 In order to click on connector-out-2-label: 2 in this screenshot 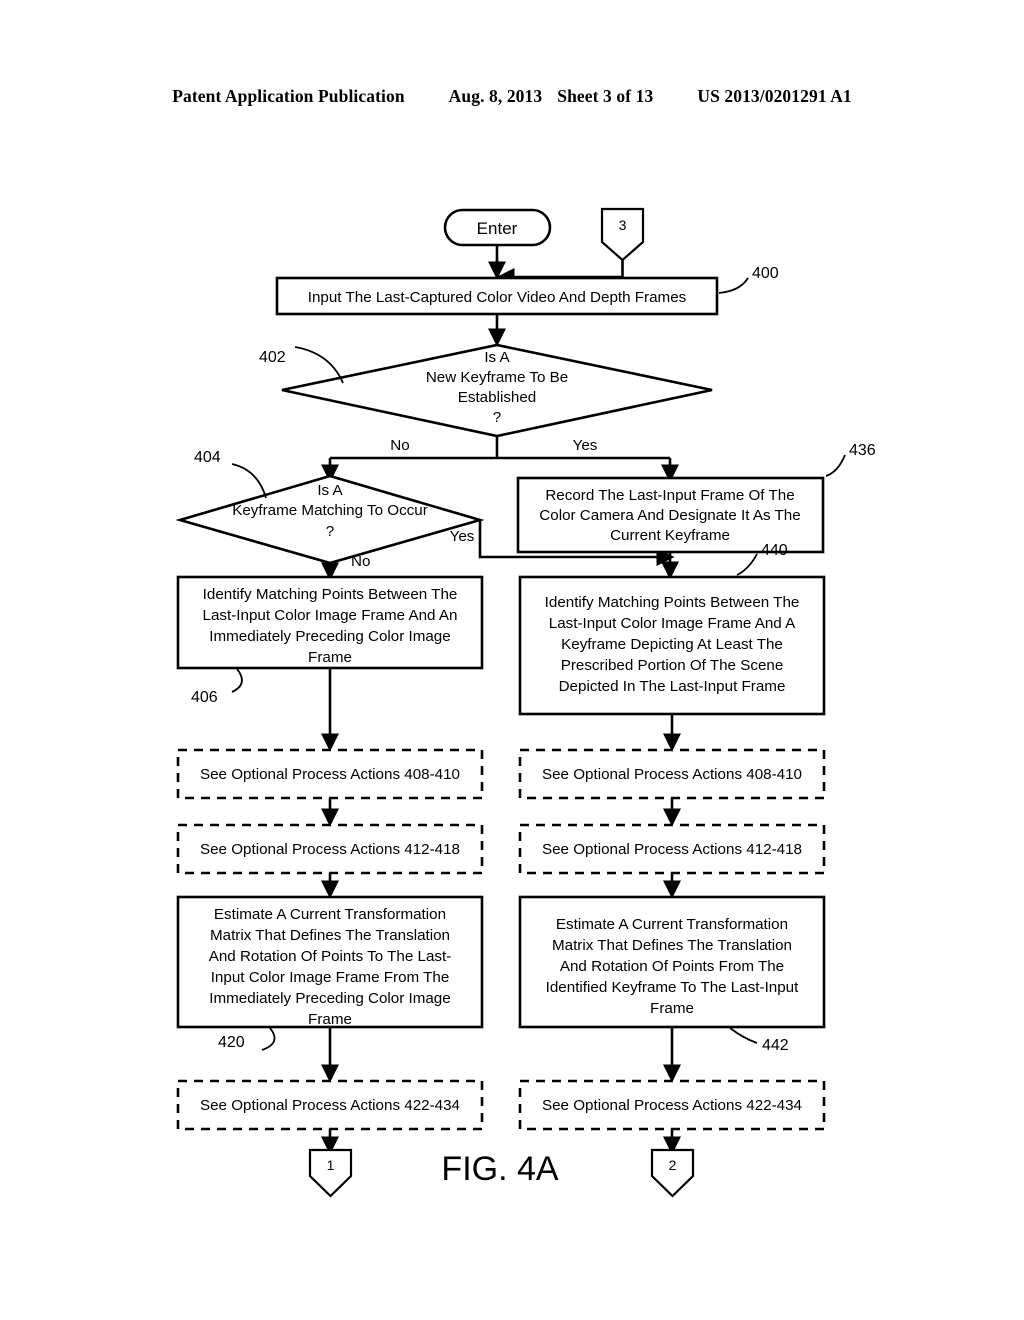, I will do `click(673, 1165)`.